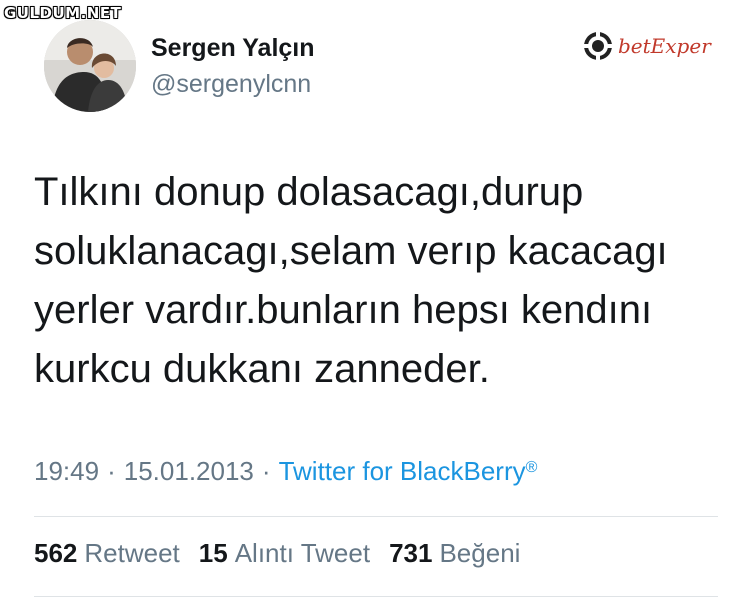  Describe the element at coordinates (402, 471) in the screenshot. I see `tweet-source-label: Twitter for BlackBerry` at that location.